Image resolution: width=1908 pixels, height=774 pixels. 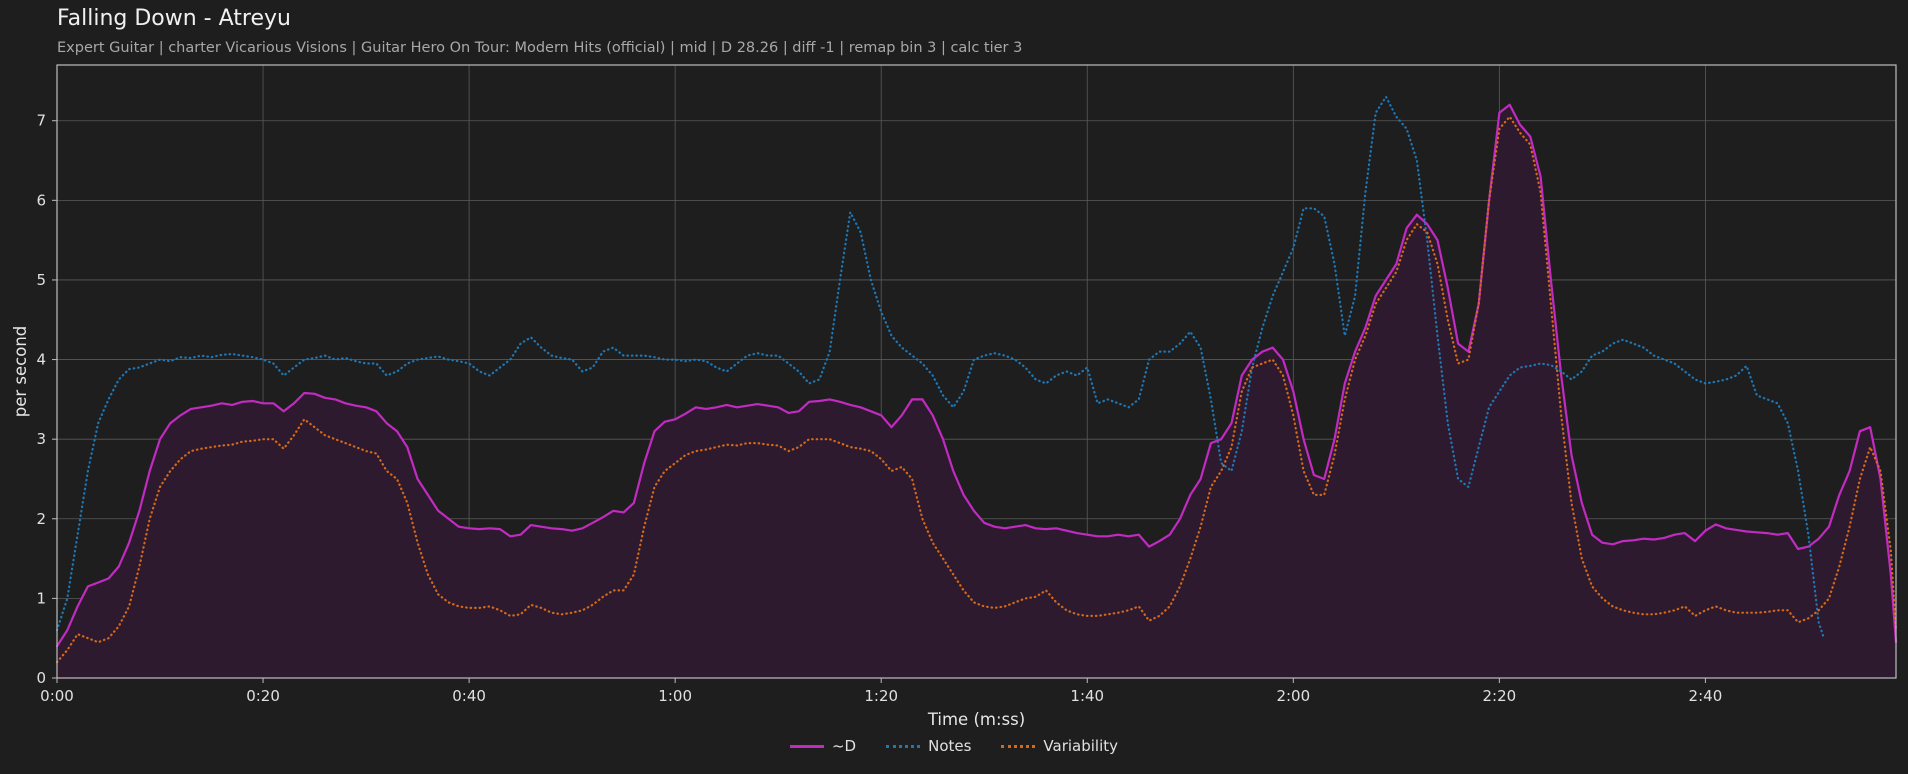 What do you see at coordinates (41, 280) in the screenshot?
I see `y-tick-label: 5` at bounding box center [41, 280].